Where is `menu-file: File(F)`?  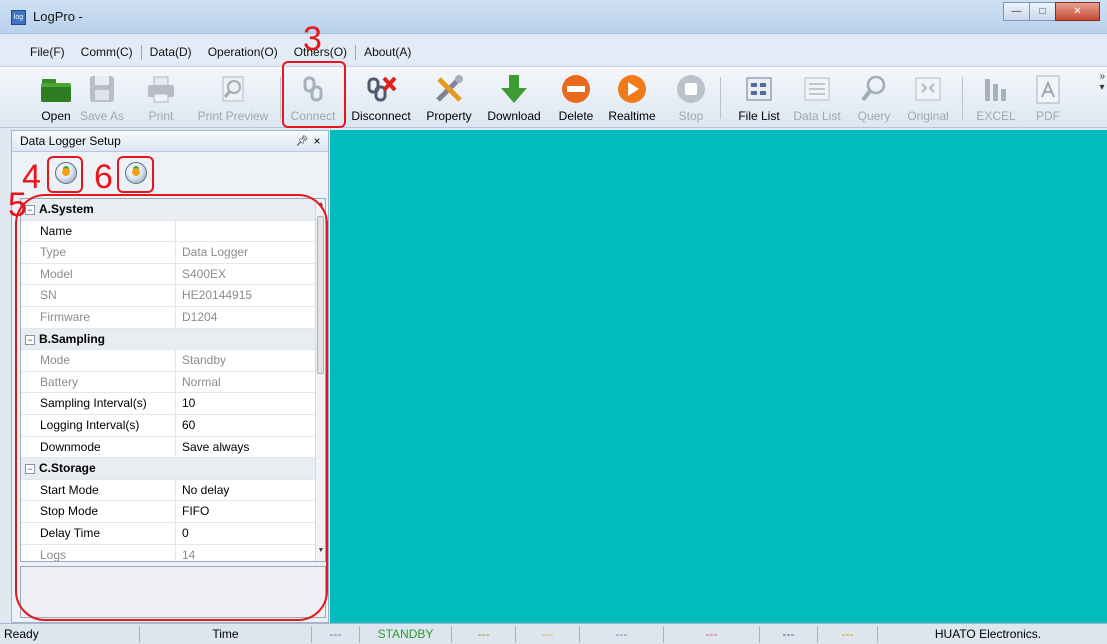
menu-file: File(F) is located at coordinates (47, 52).